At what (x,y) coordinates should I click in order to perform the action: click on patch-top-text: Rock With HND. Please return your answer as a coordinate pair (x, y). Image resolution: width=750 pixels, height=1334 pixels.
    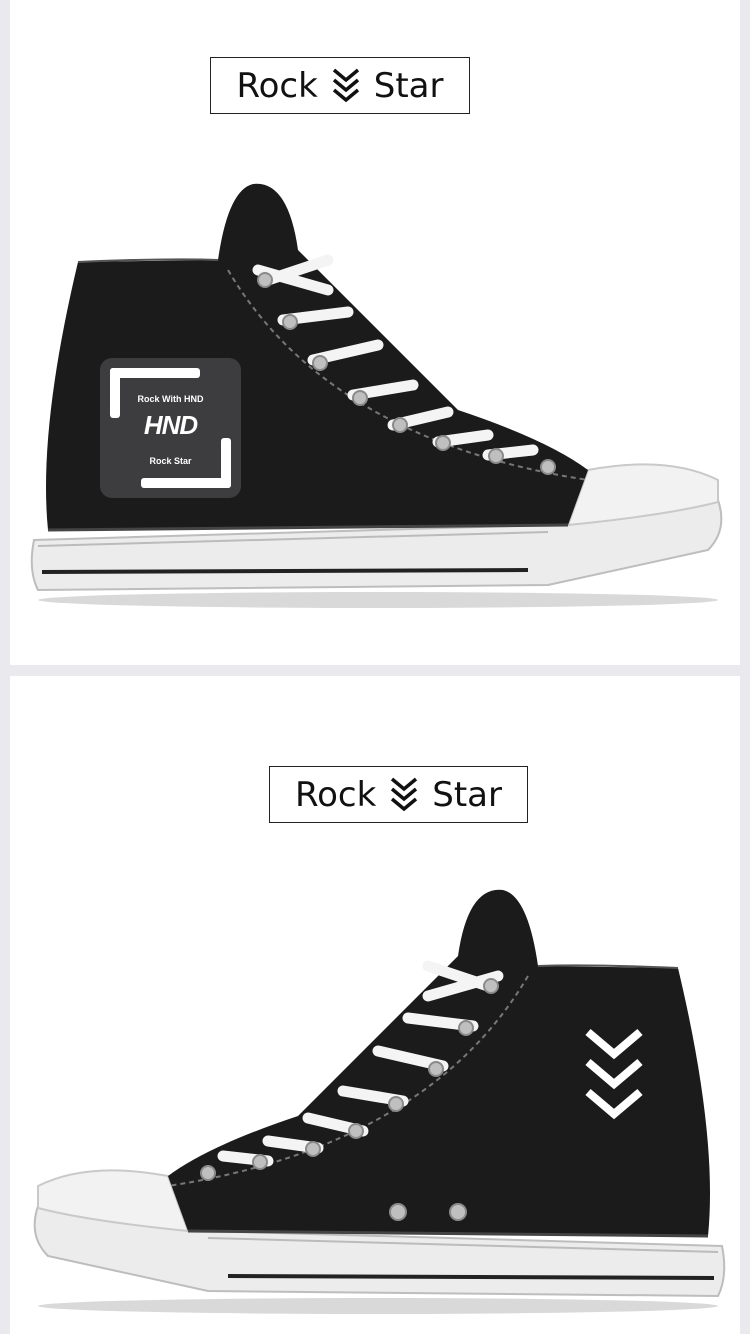
    Looking at the image, I should click on (170, 399).